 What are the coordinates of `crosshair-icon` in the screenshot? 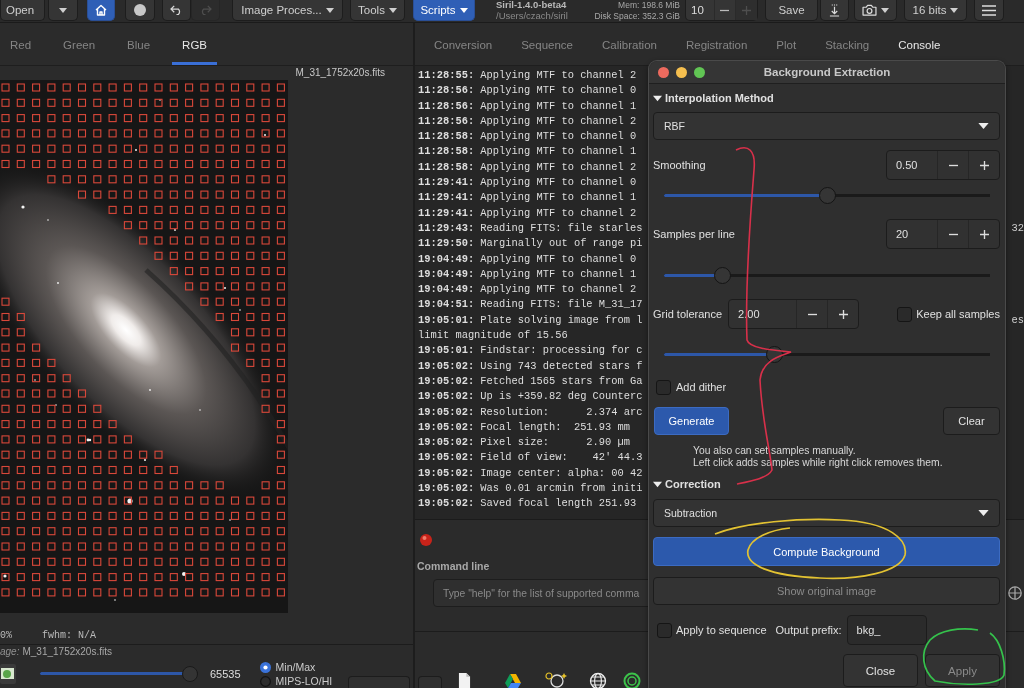 It's located at (1015, 593).